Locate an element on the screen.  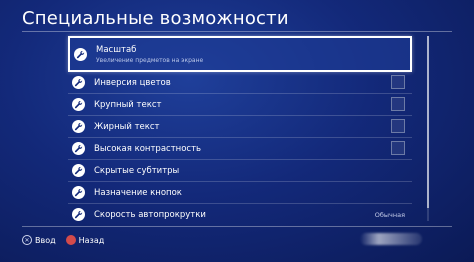
menu-item-label: Жирный текст is located at coordinates (127, 126).